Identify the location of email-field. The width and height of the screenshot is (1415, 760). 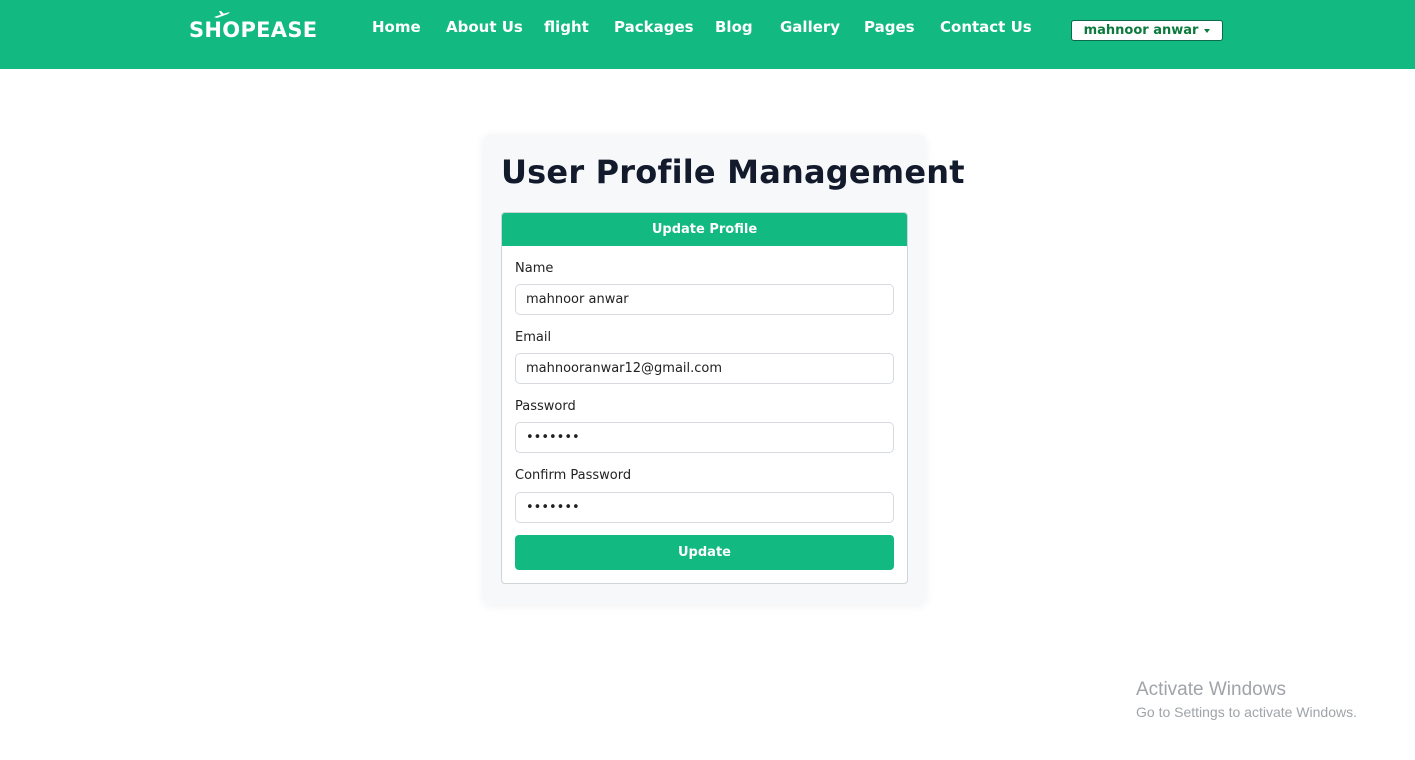
(704, 368).